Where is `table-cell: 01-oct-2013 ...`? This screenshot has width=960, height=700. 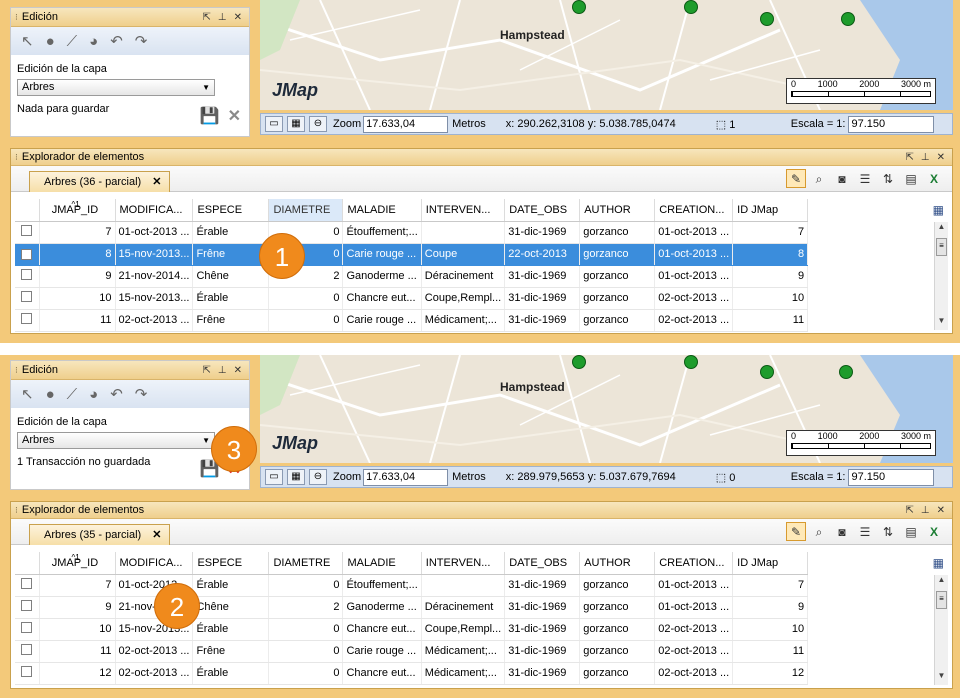
table-cell: 01-oct-2013 ... is located at coordinates (694, 607).